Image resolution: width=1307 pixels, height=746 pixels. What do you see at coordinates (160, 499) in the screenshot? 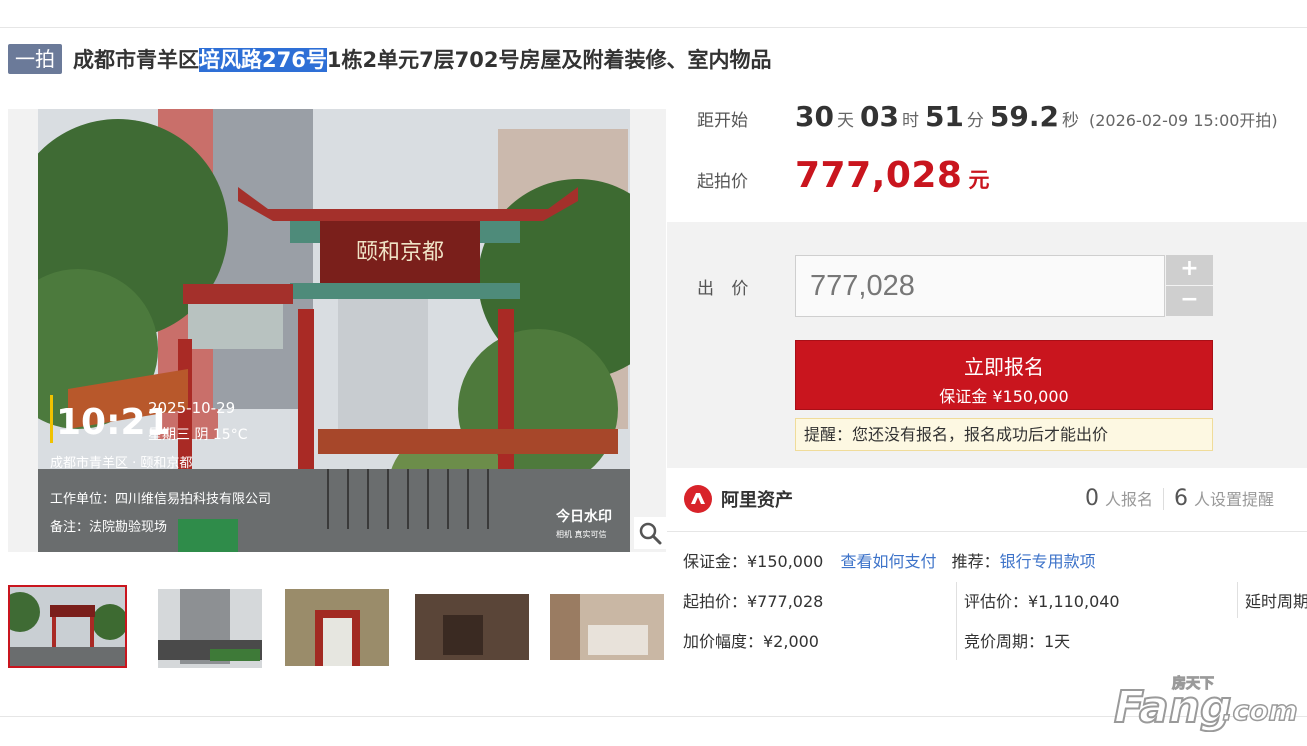
I see `photo-work-unit: 工作单位：四川维信易拍科技有限公司` at bounding box center [160, 499].